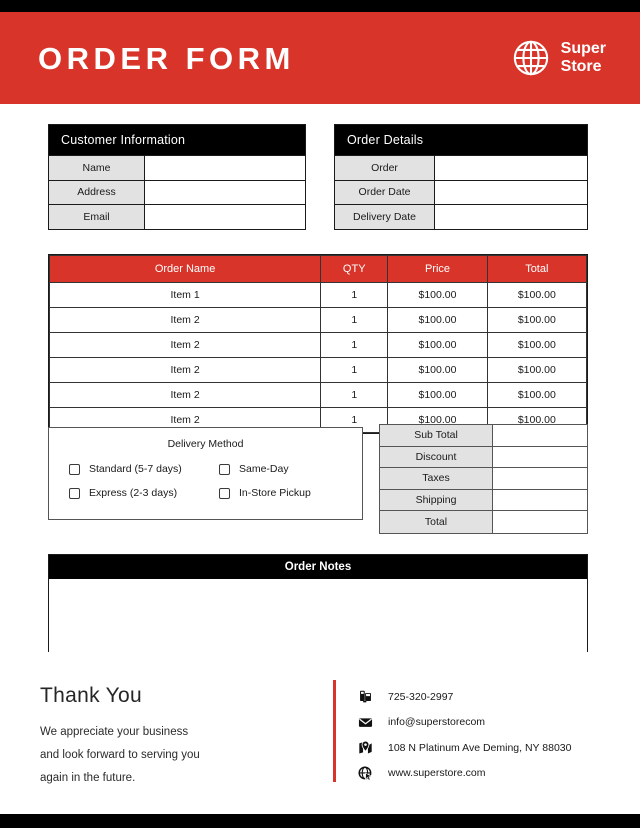 Image resolution: width=640 pixels, height=828 pixels. I want to click on brand-name: Super Store, so click(583, 58).